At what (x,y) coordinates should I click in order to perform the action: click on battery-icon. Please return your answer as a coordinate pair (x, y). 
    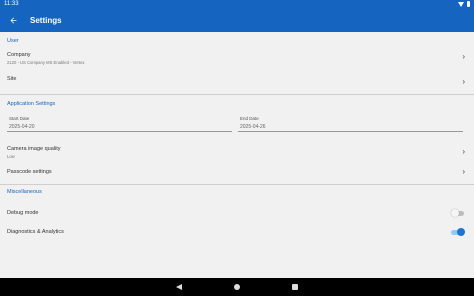
    Looking at the image, I should click on (468, 4).